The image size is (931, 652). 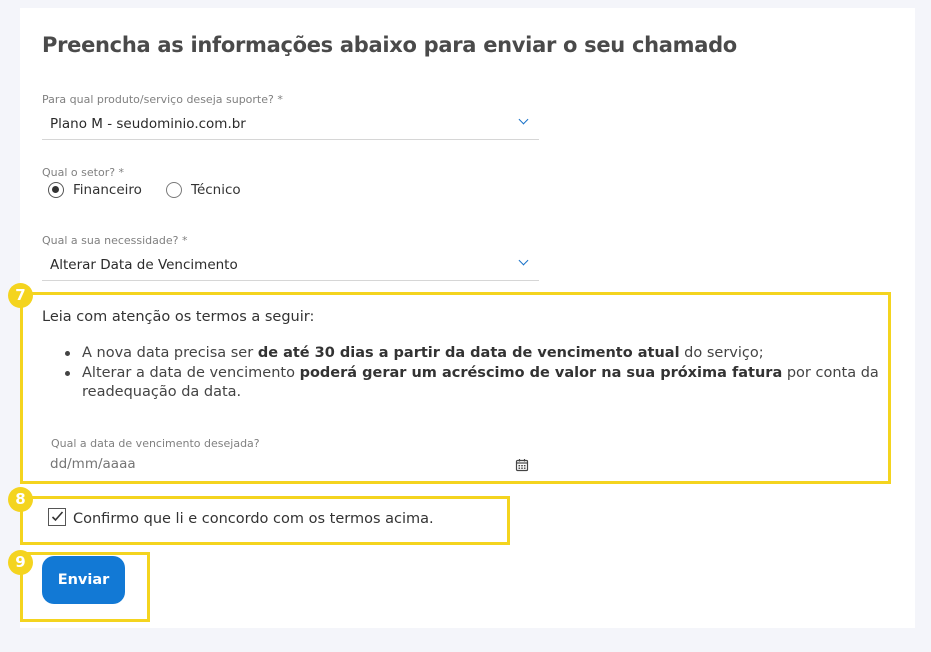 I want to click on radio-financeiro-label: Financeiro, so click(x=107, y=190).